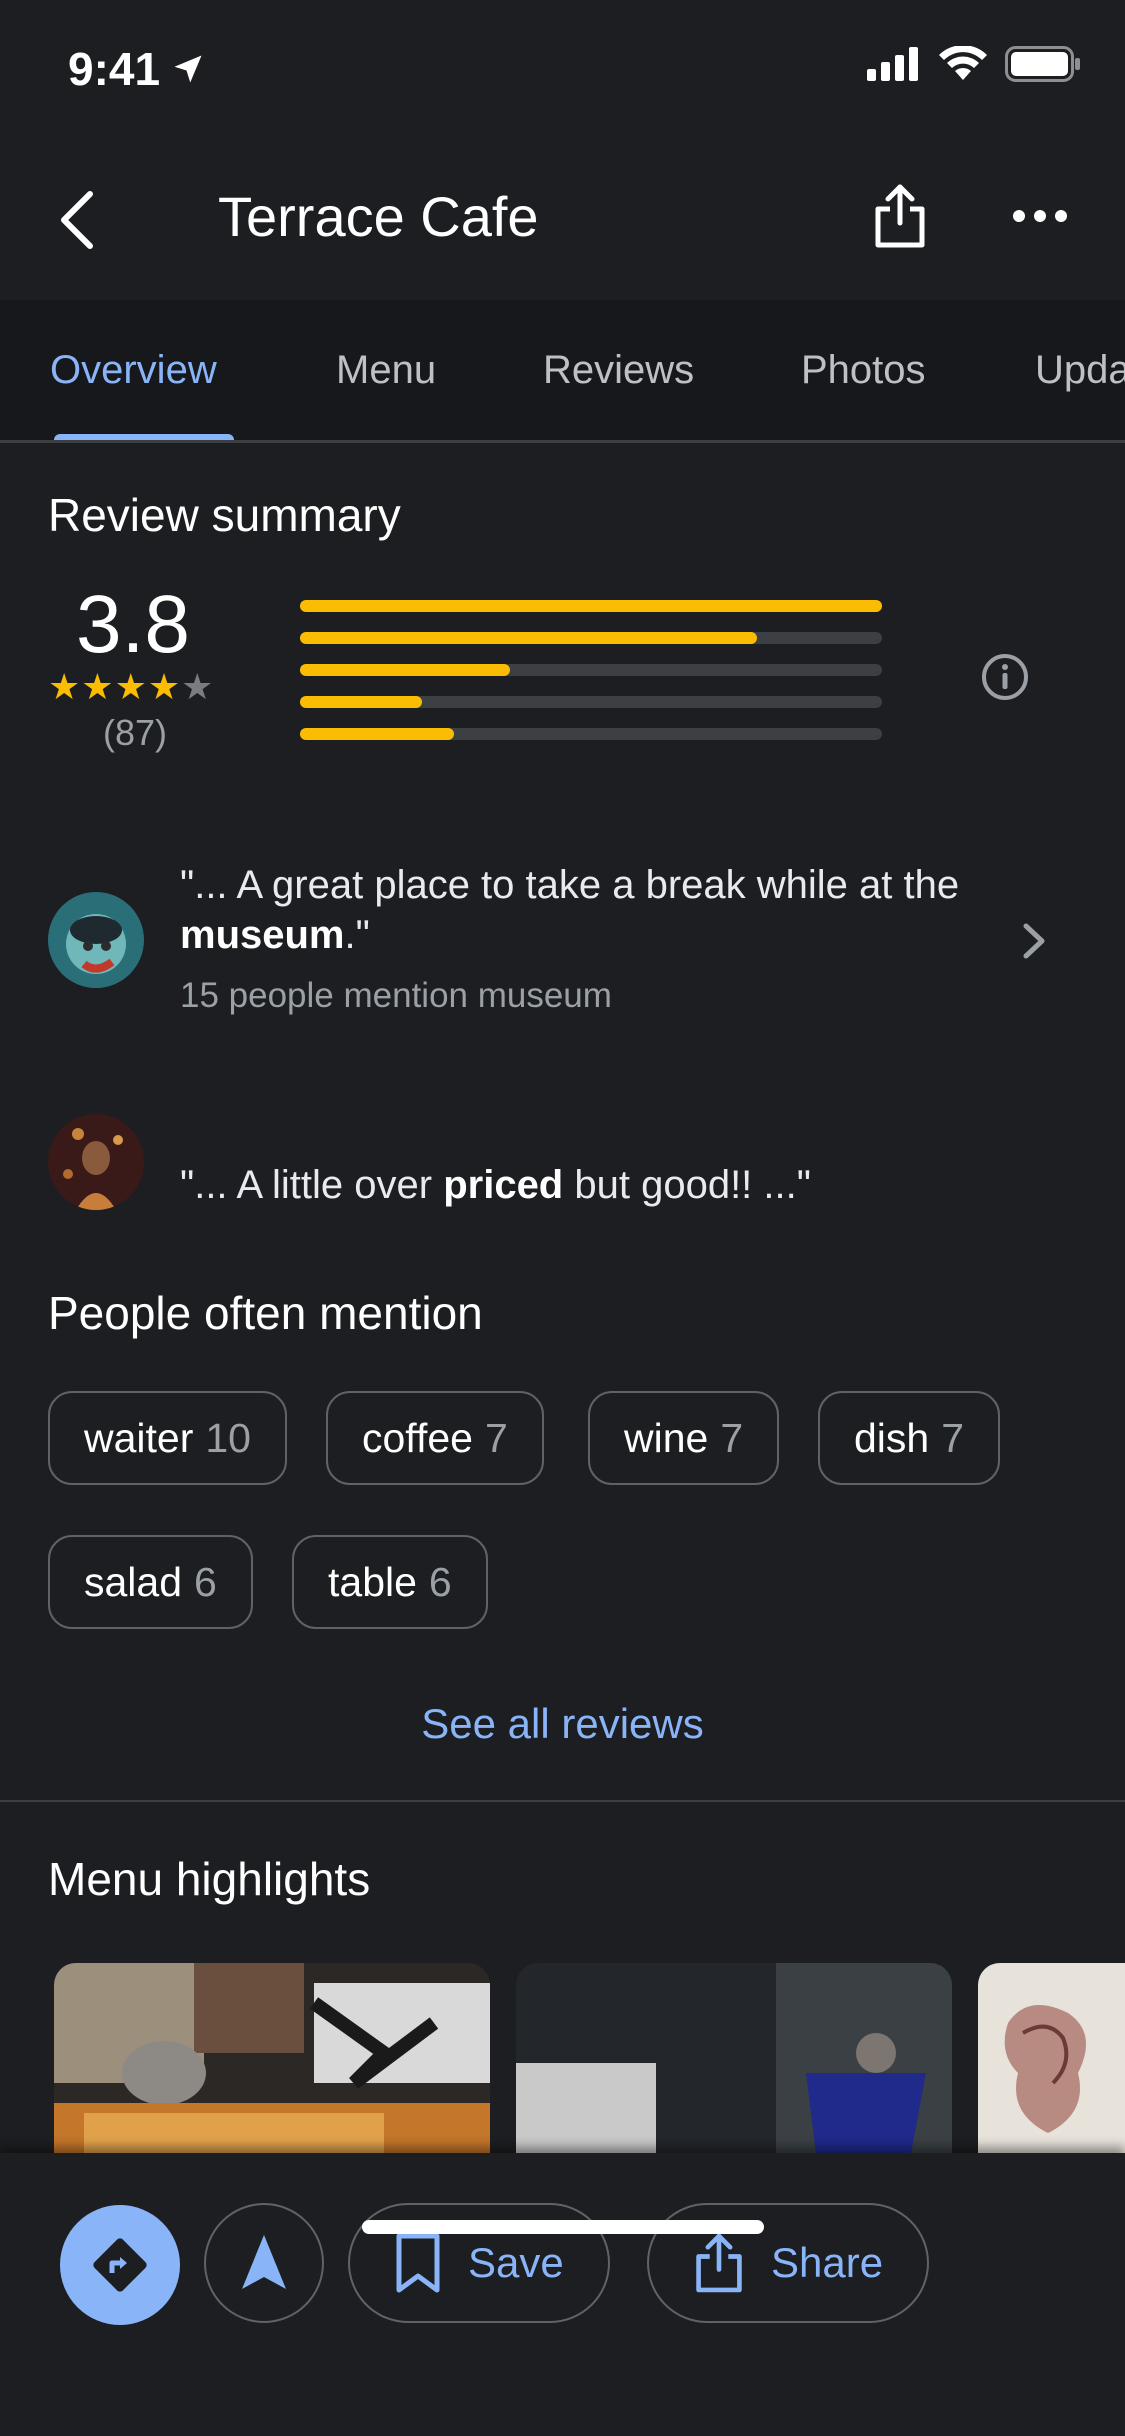  What do you see at coordinates (139, 1437) in the screenshot?
I see `chip-label: waiter` at bounding box center [139, 1437].